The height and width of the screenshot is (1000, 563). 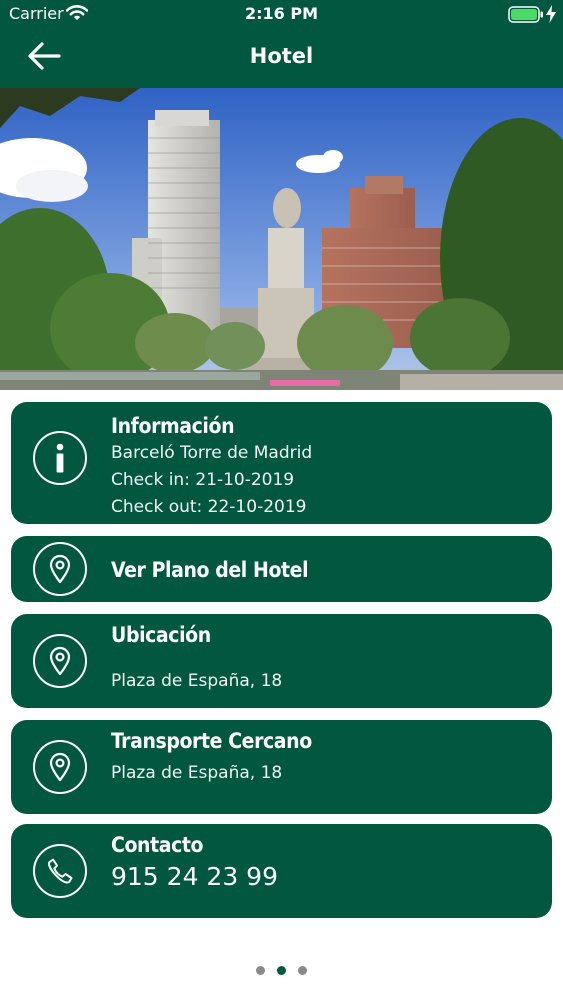 I want to click on transport-card: Transporte Cercano Plaza de España, 18, so click(x=281, y=767).